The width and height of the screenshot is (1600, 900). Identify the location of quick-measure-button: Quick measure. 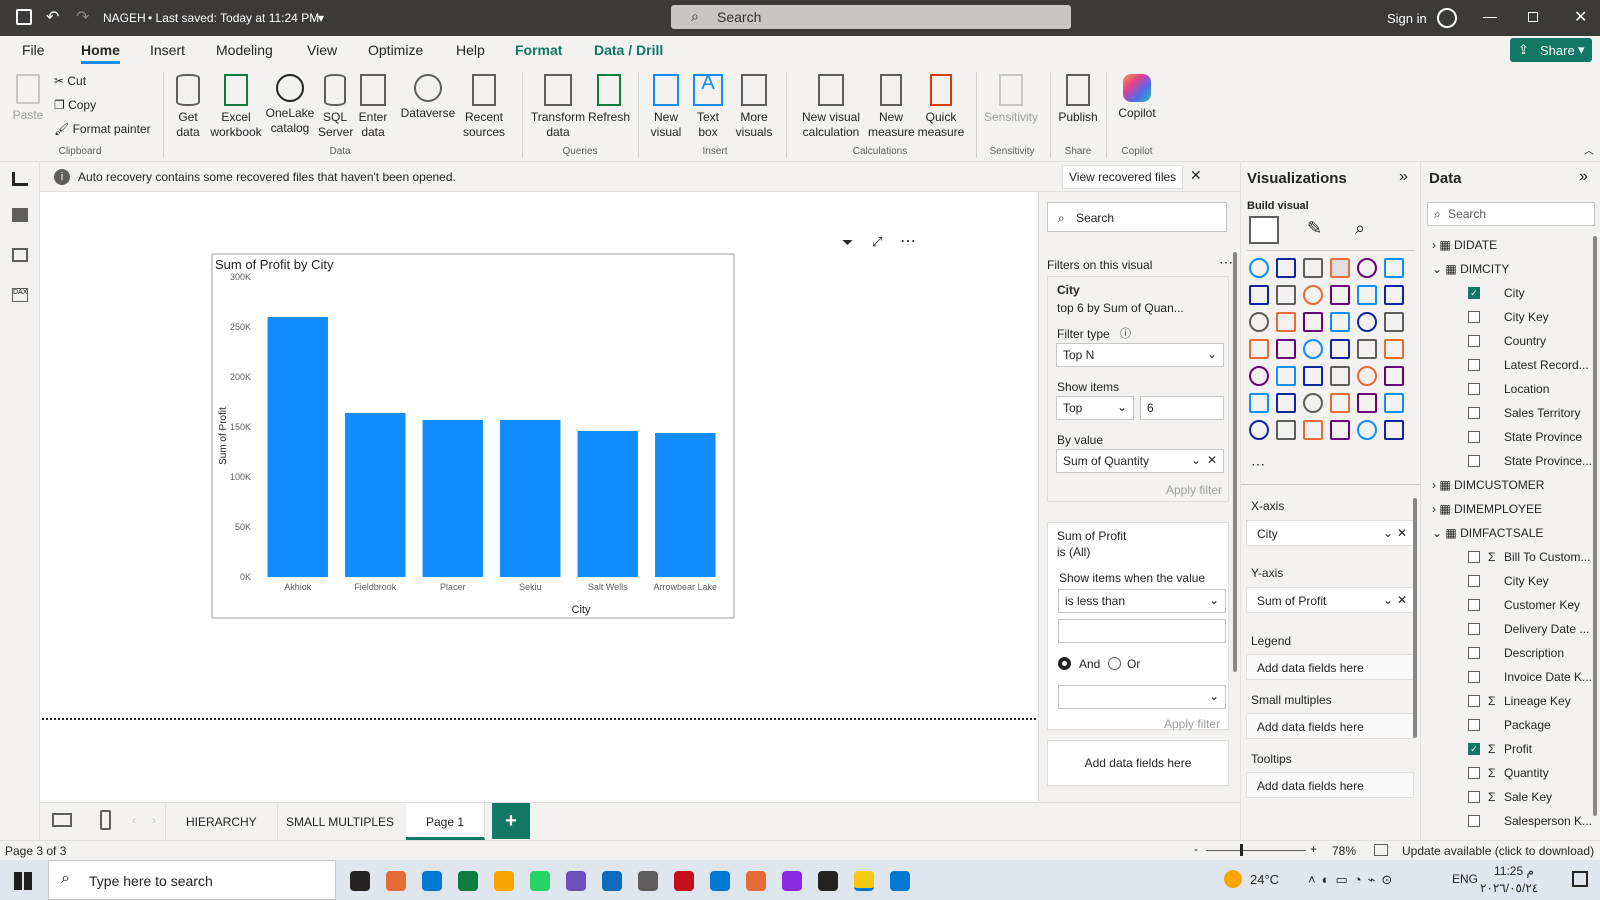
(941, 107).